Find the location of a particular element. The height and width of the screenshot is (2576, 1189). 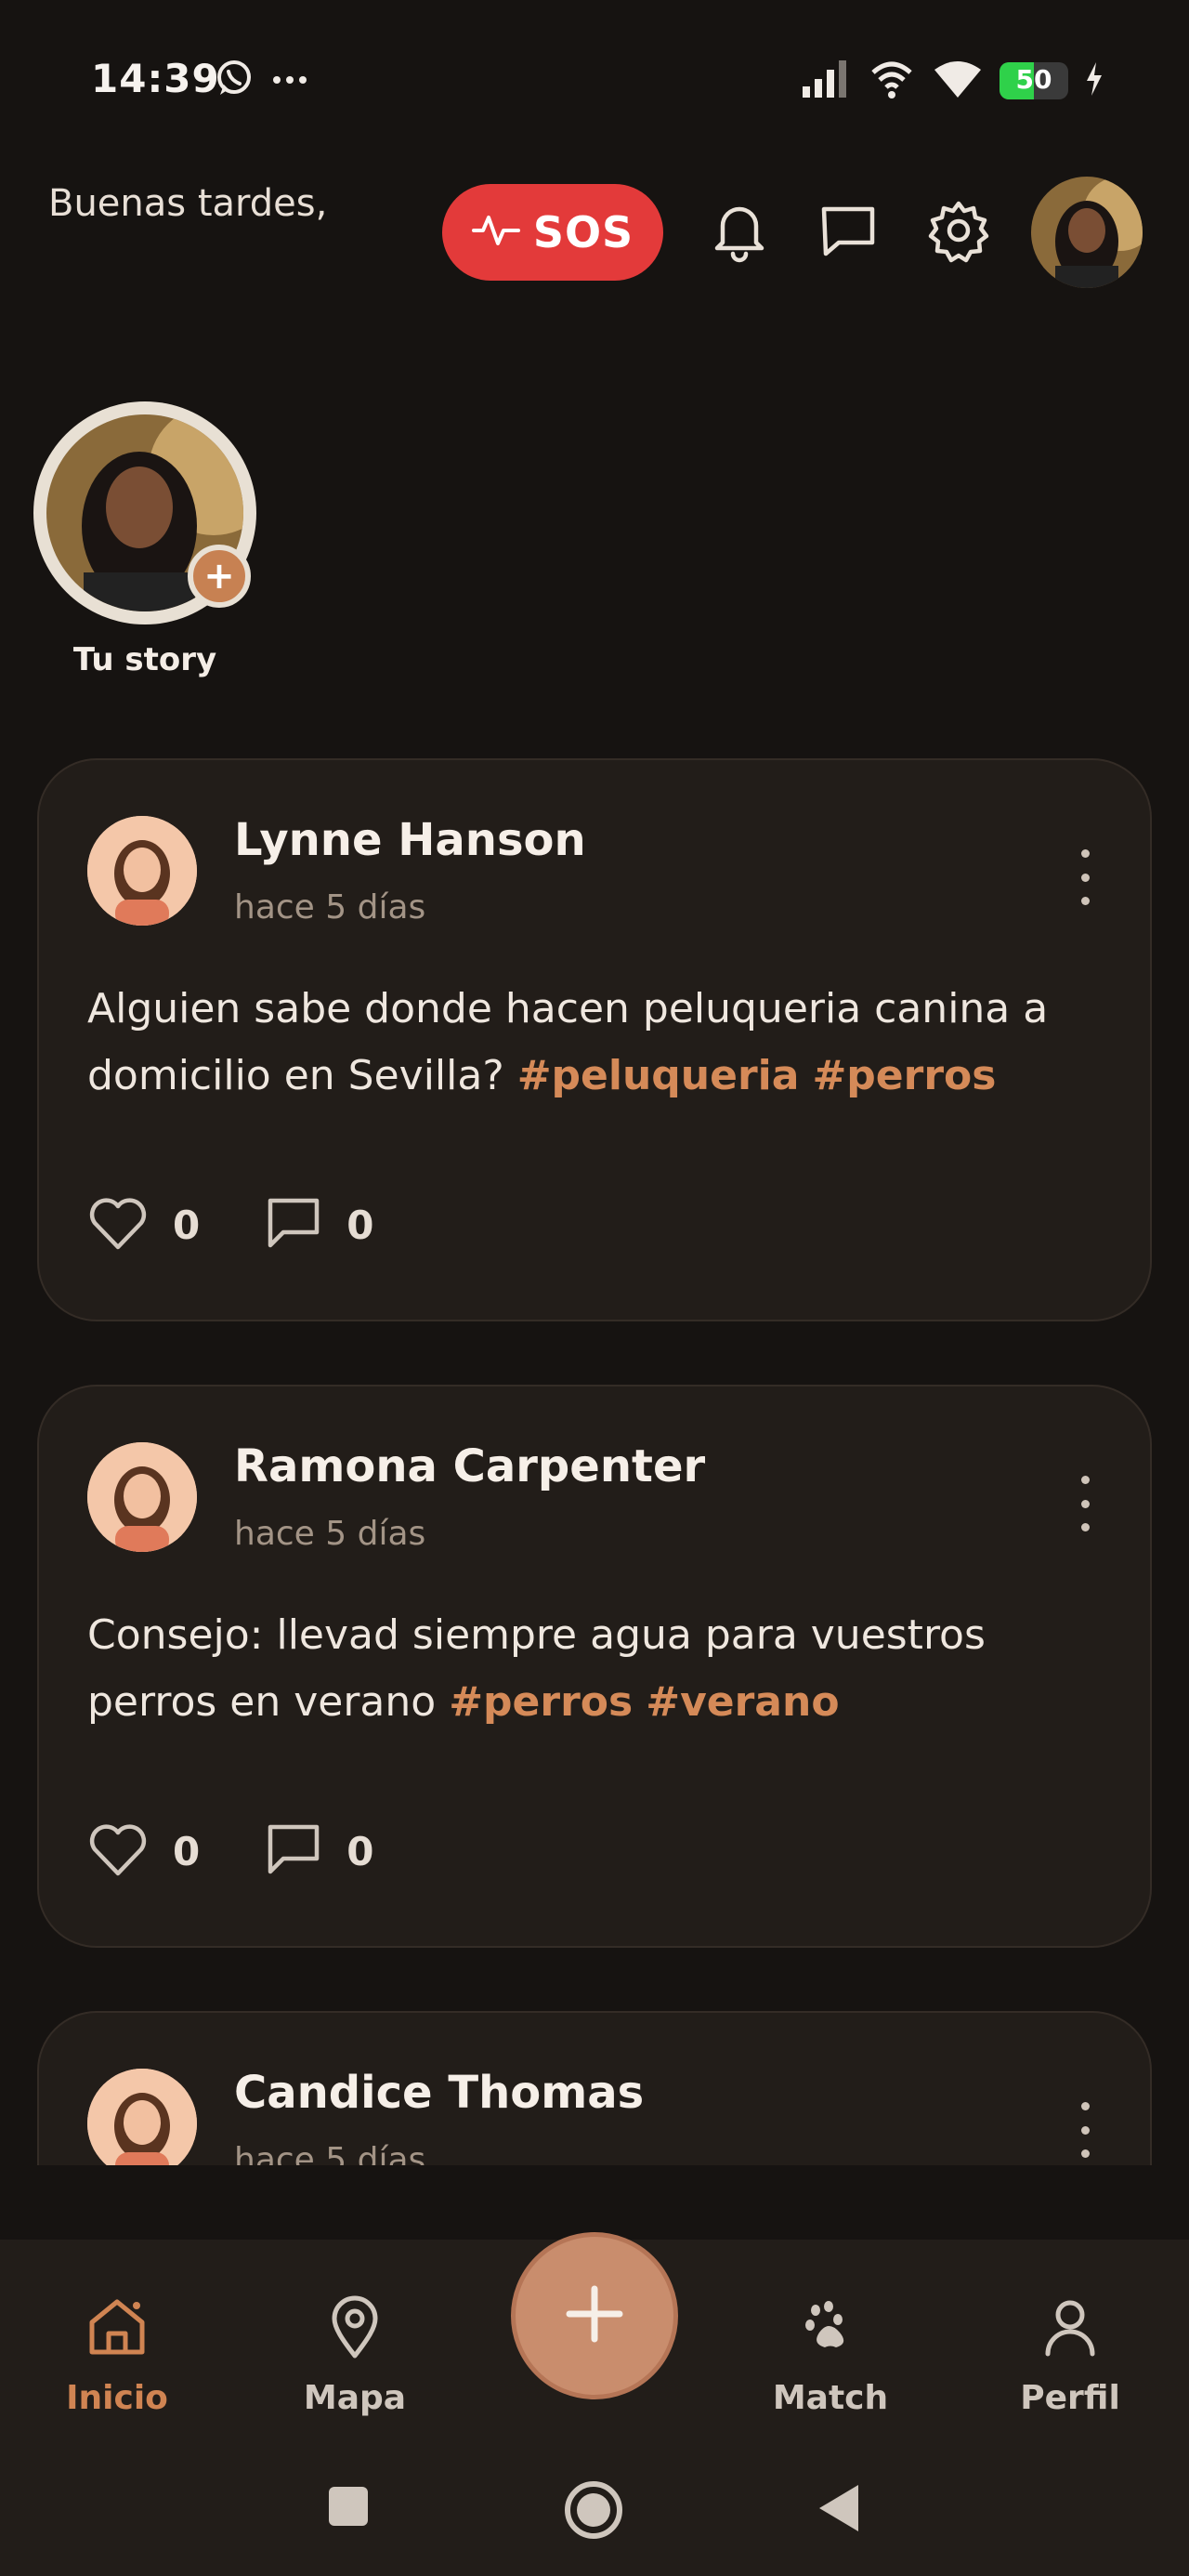

wifi-icon is located at coordinates (958, 81).